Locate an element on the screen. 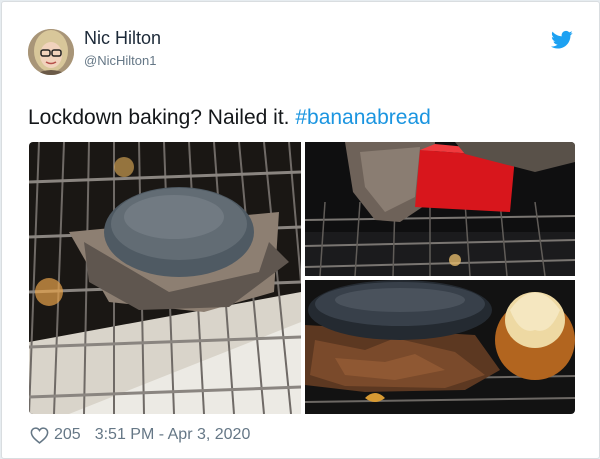 This screenshot has width=600, height=459. hashtag-link: #bananabread is located at coordinates (362, 117).